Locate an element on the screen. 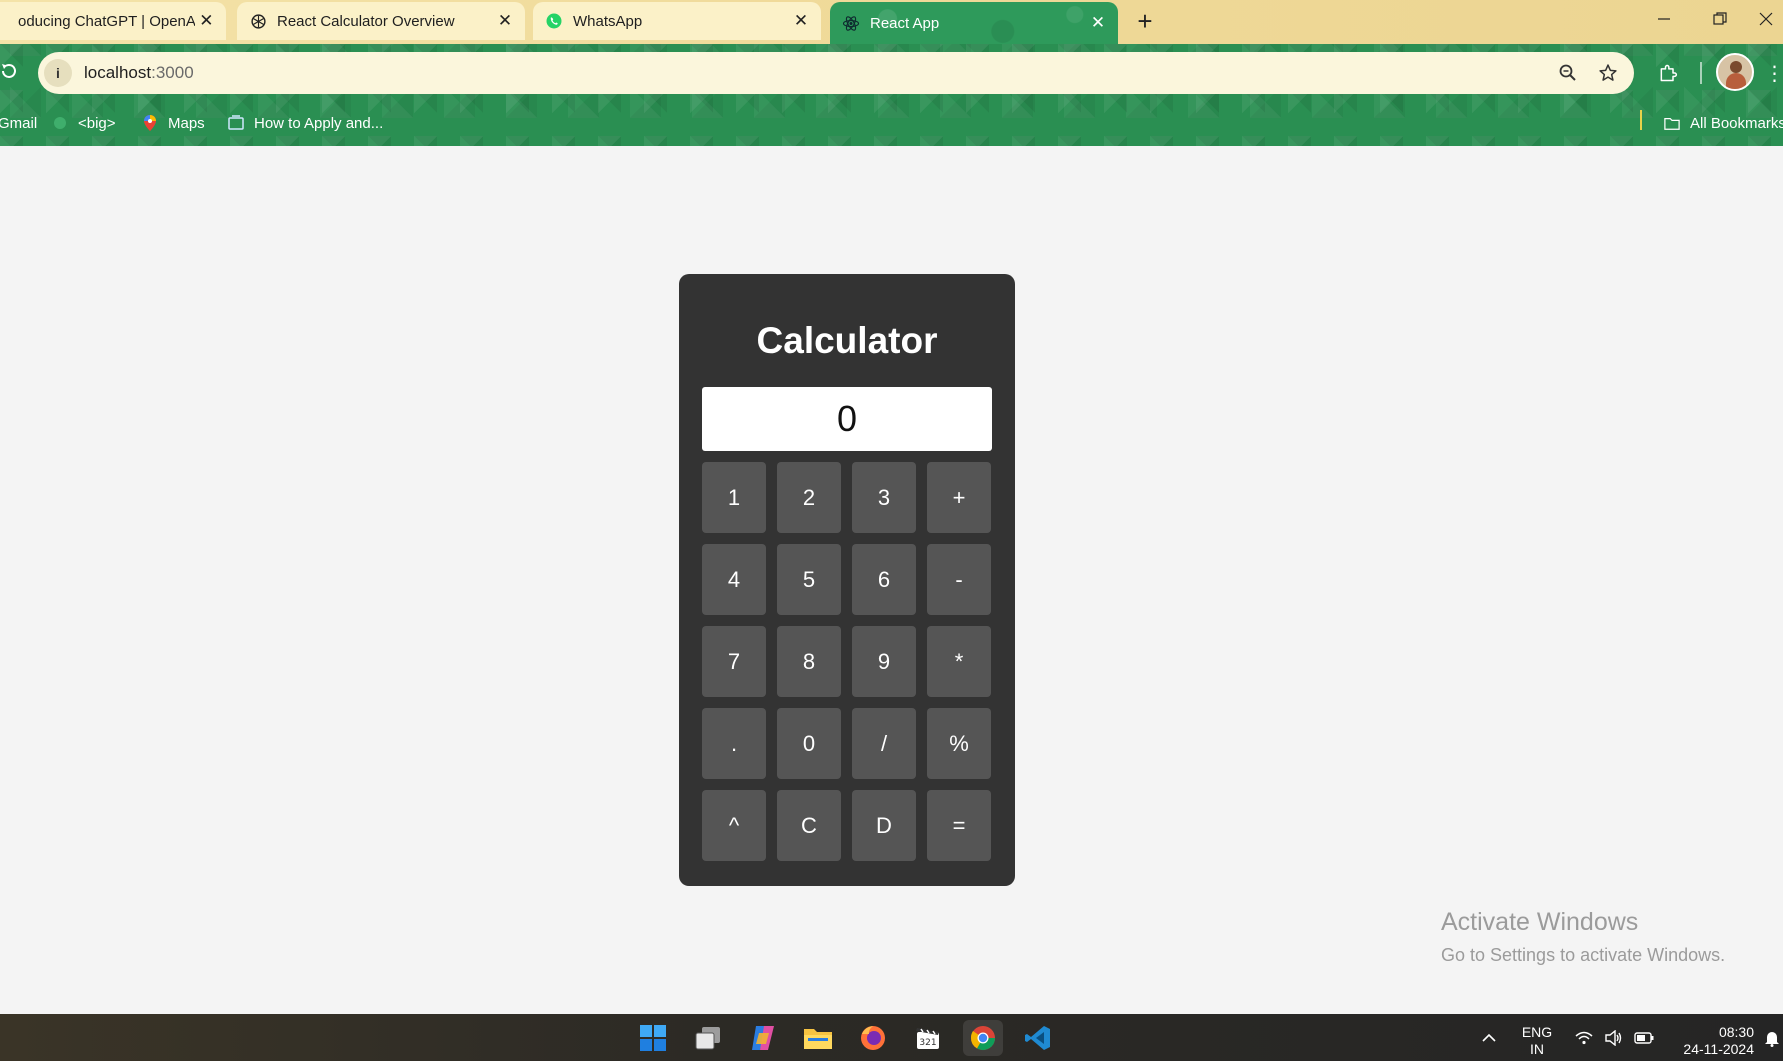 The image size is (1783, 1061). key-5: 5 is located at coordinates (809, 579).